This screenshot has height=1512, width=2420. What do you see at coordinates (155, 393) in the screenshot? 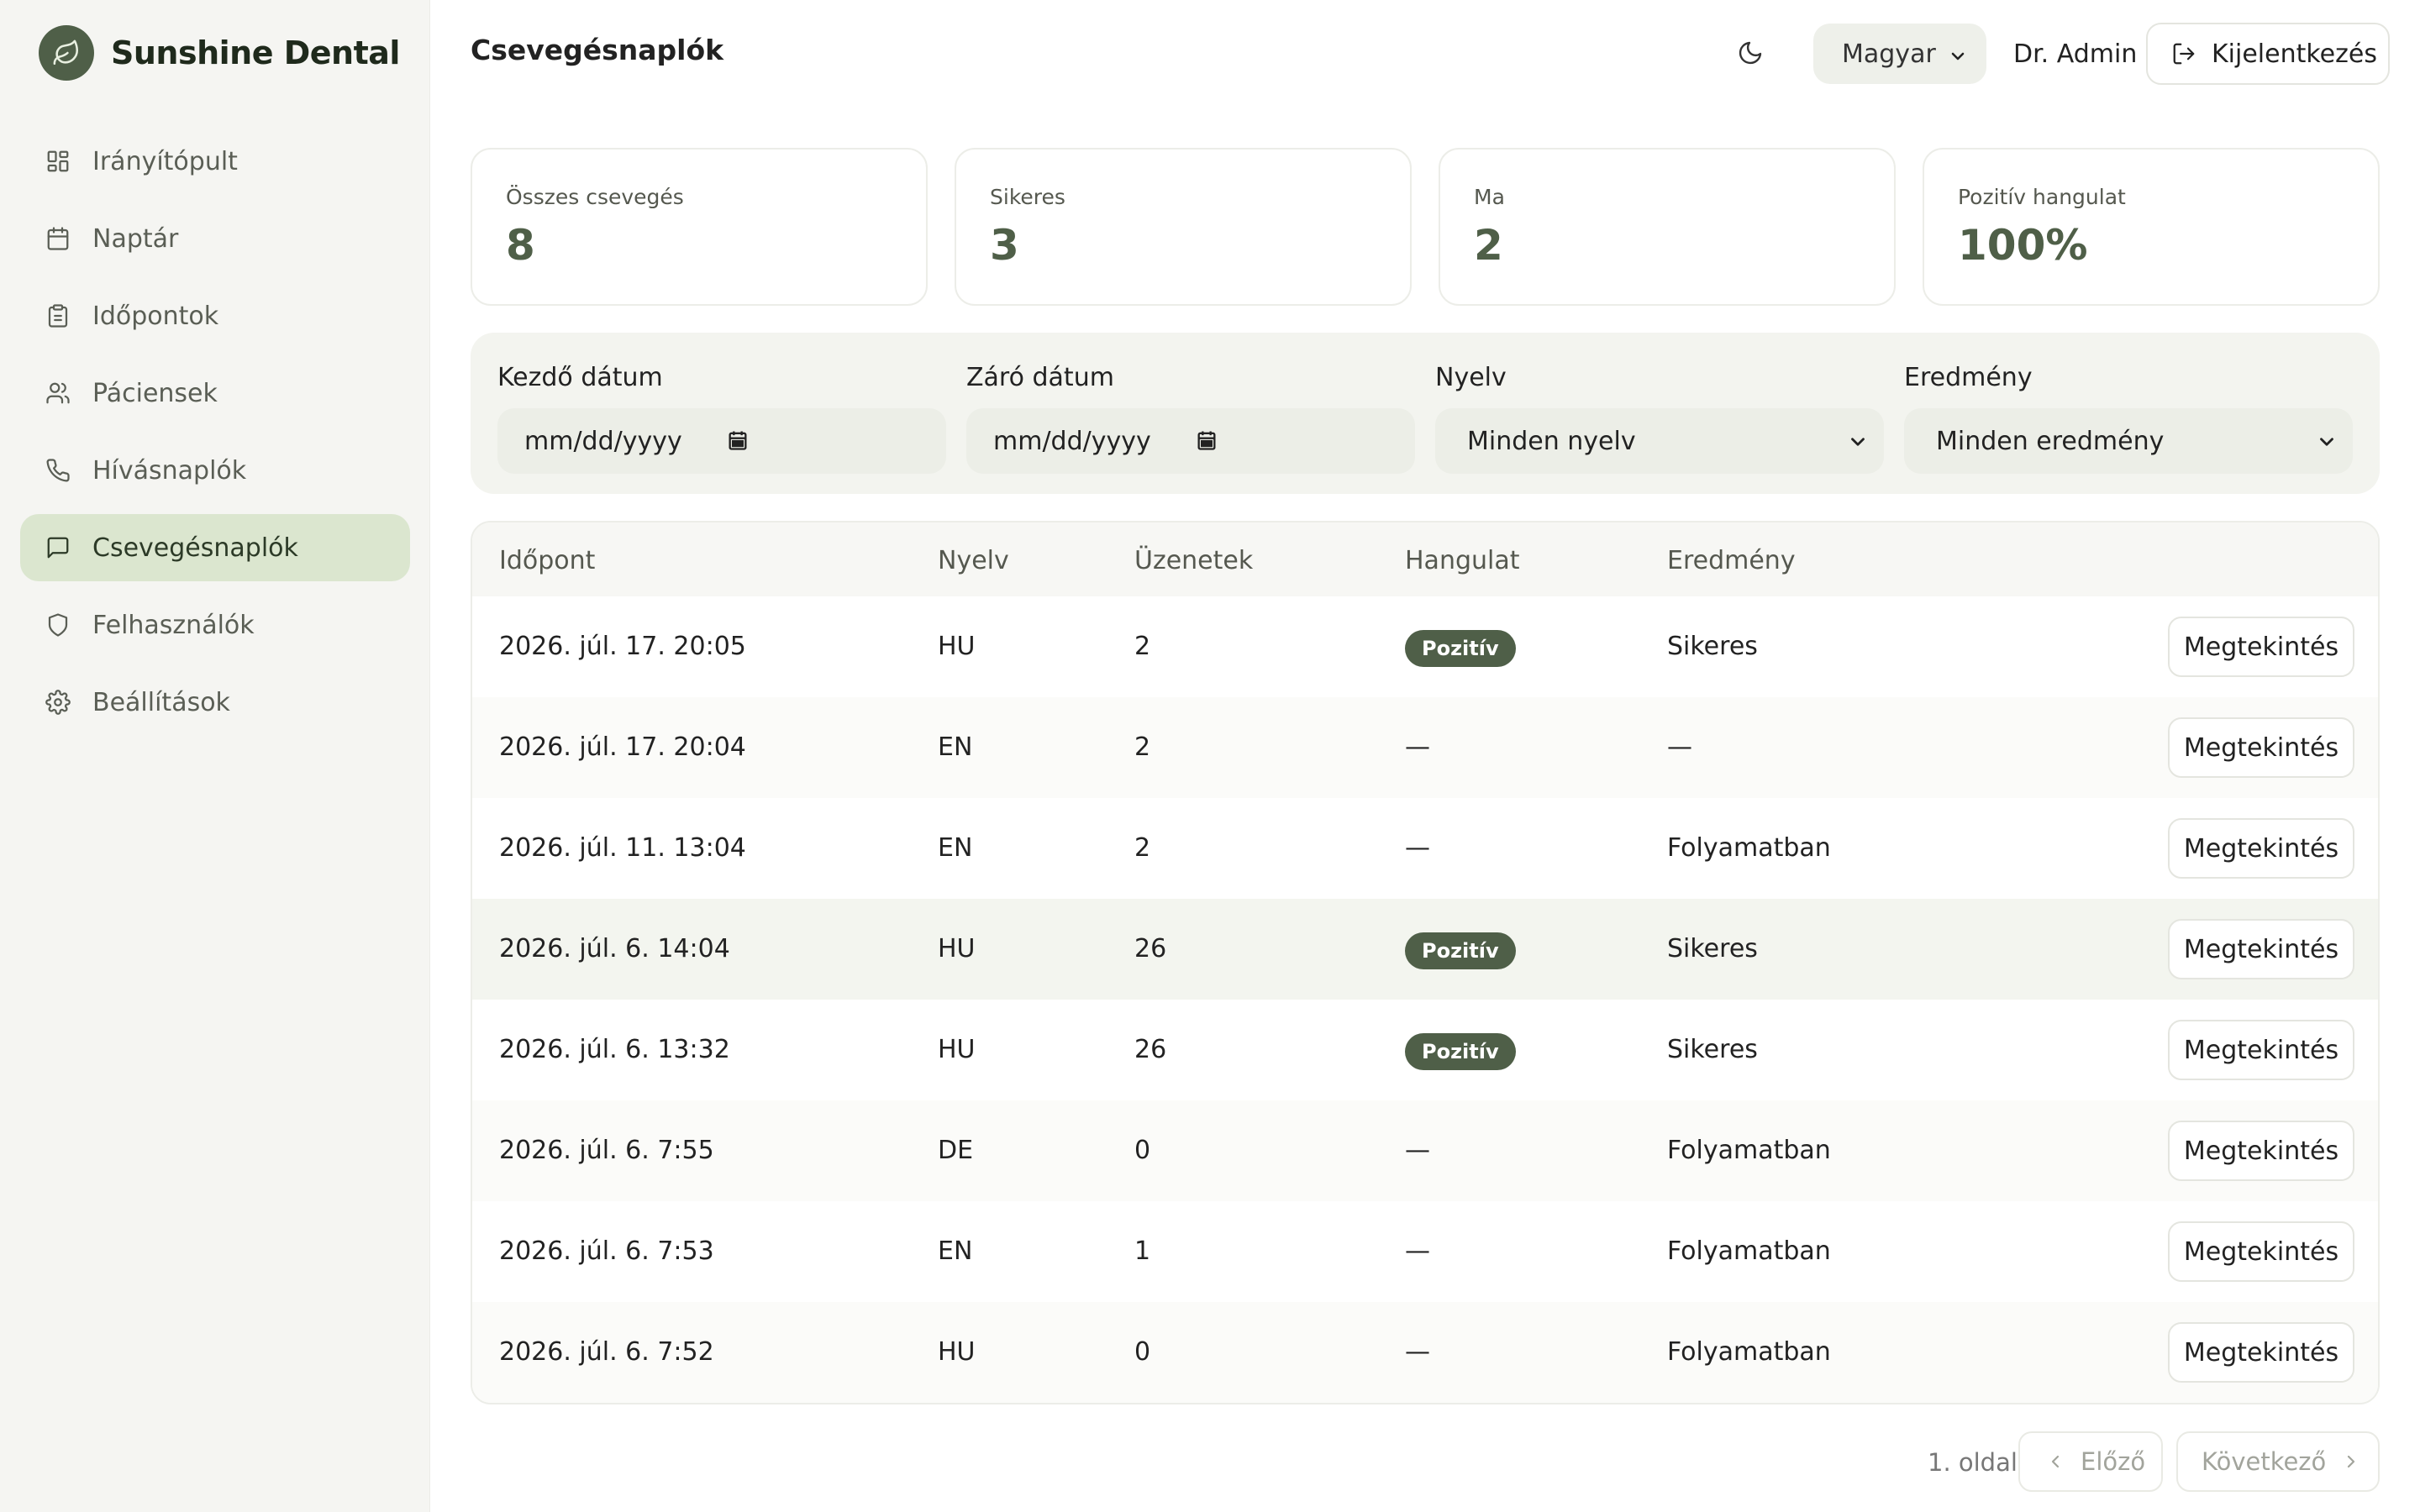
I see `sidebar-item-label: Páciensek` at bounding box center [155, 393].